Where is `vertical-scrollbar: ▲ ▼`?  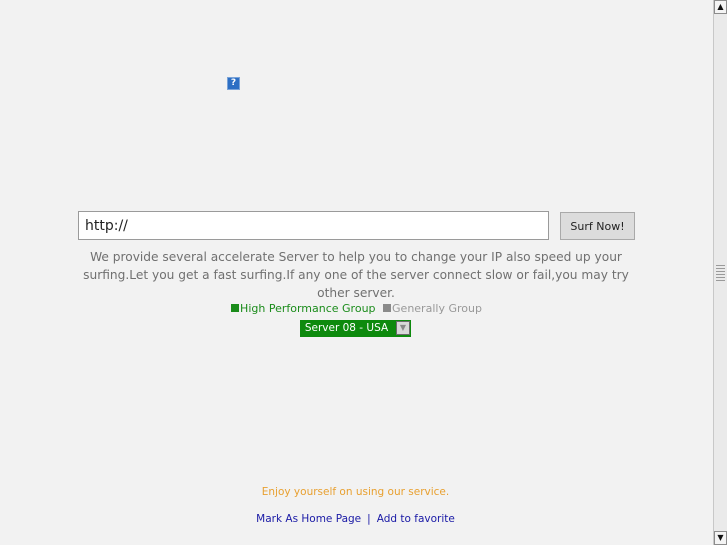
vertical-scrollbar: ▲ ▼ is located at coordinates (720, 272).